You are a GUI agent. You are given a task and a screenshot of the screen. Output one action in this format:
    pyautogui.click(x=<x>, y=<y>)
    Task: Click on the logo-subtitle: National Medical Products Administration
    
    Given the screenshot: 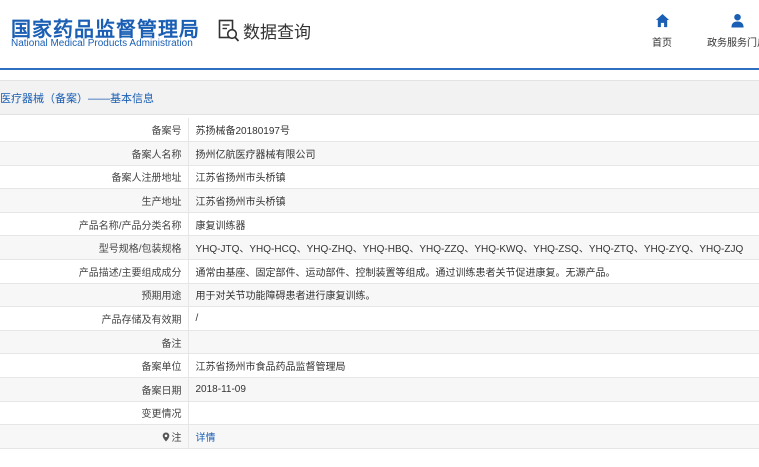 What is the action you would take?
    pyautogui.click(x=102, y=43)
    